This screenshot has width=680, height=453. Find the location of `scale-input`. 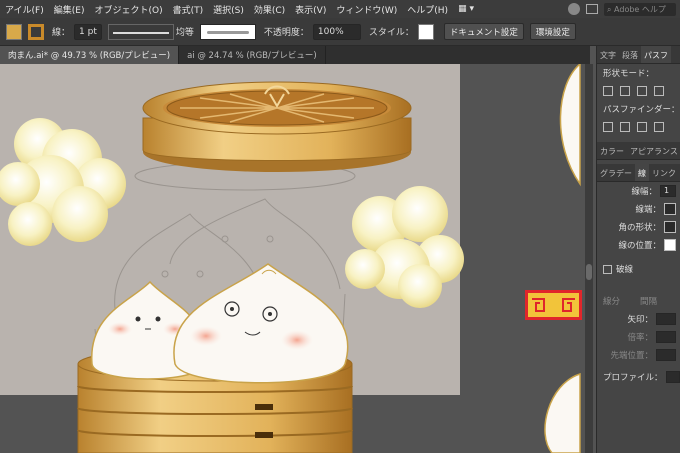

scale-input is located at coordinates (666, 337).